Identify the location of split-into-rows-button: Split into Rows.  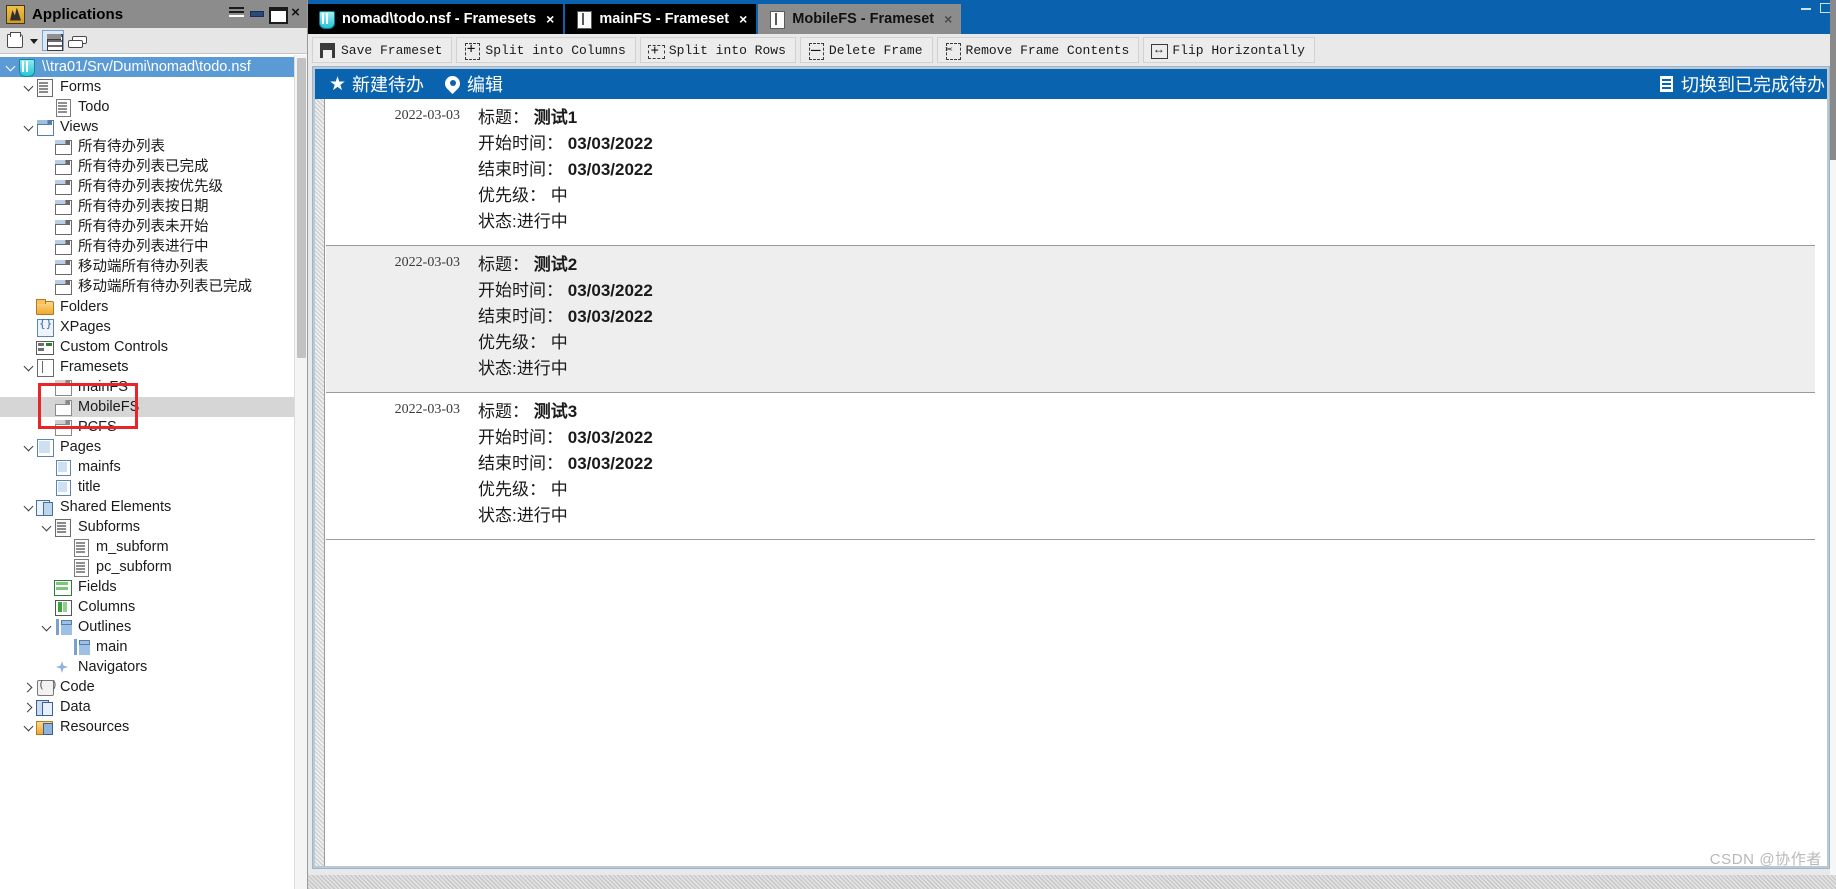
(717, 50).